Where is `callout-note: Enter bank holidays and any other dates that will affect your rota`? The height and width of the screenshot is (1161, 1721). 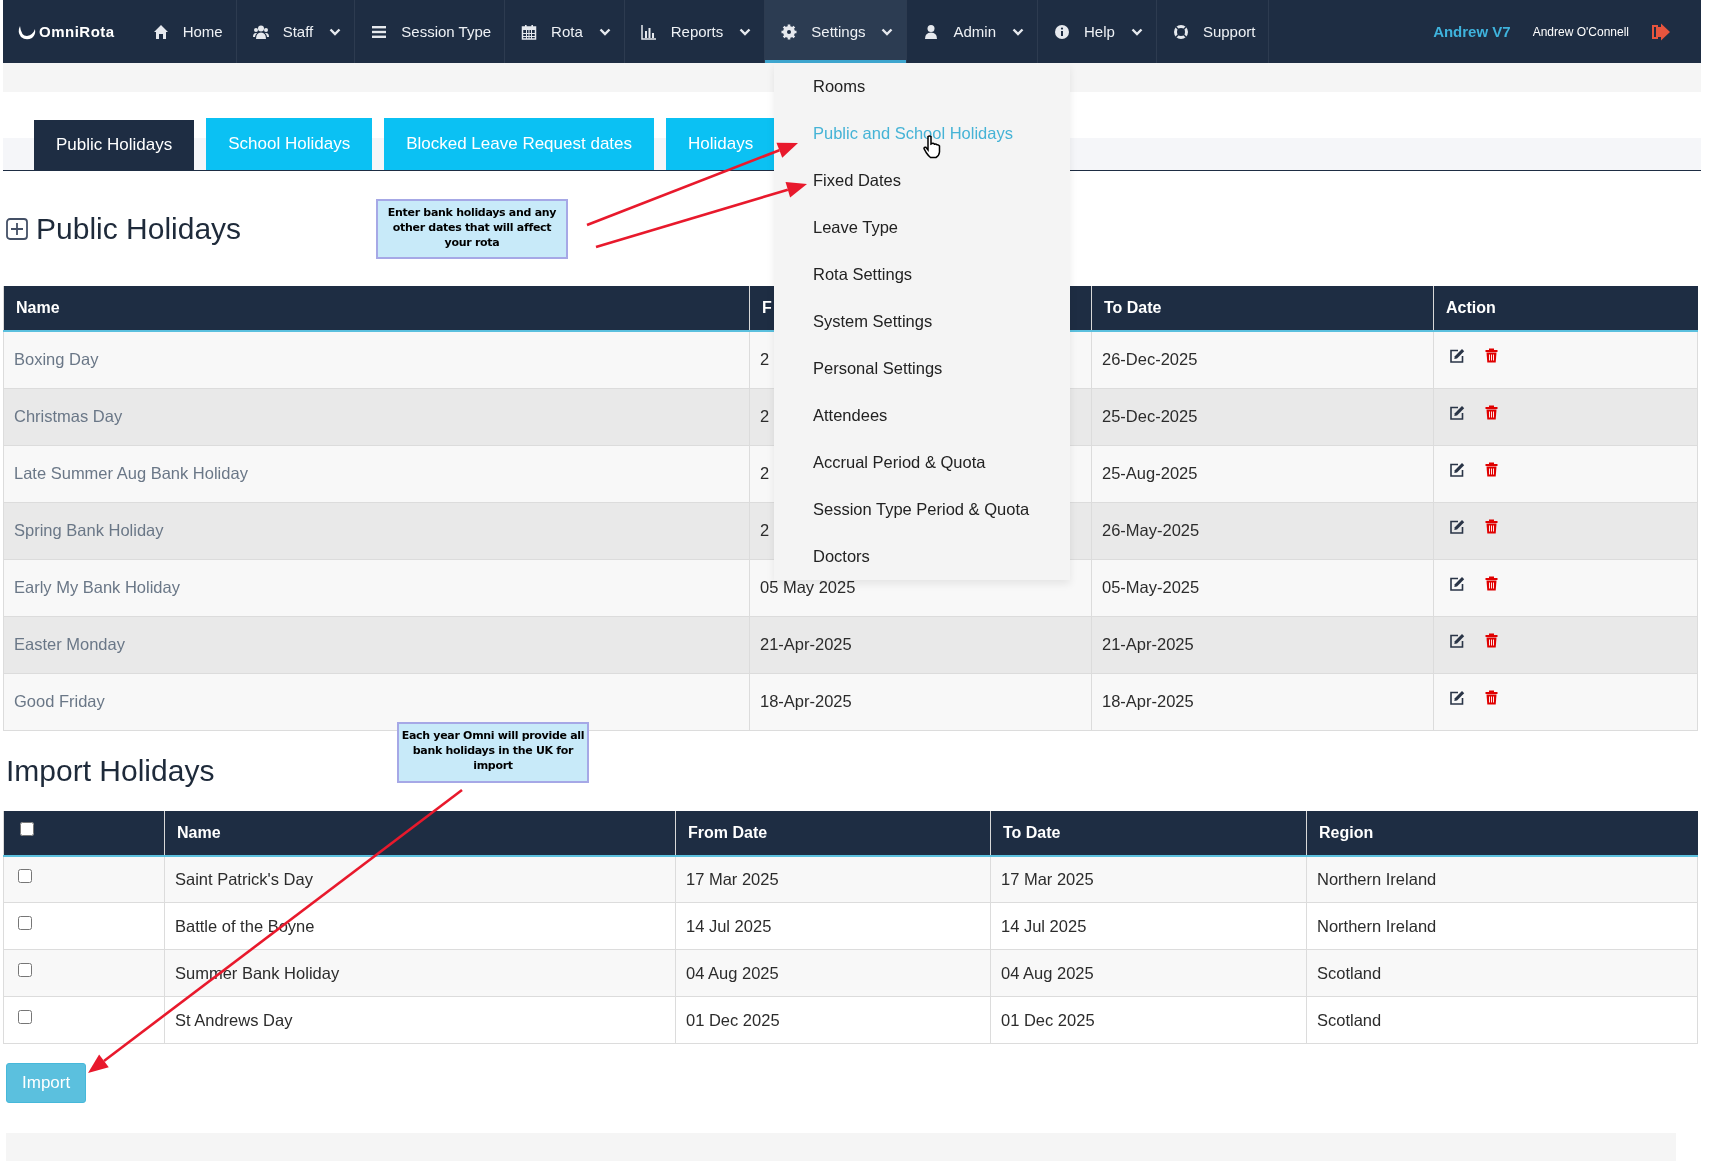 callout-note: Enter bank holidays and any other dates that will affect your rota is located at coordinates (472, 229).